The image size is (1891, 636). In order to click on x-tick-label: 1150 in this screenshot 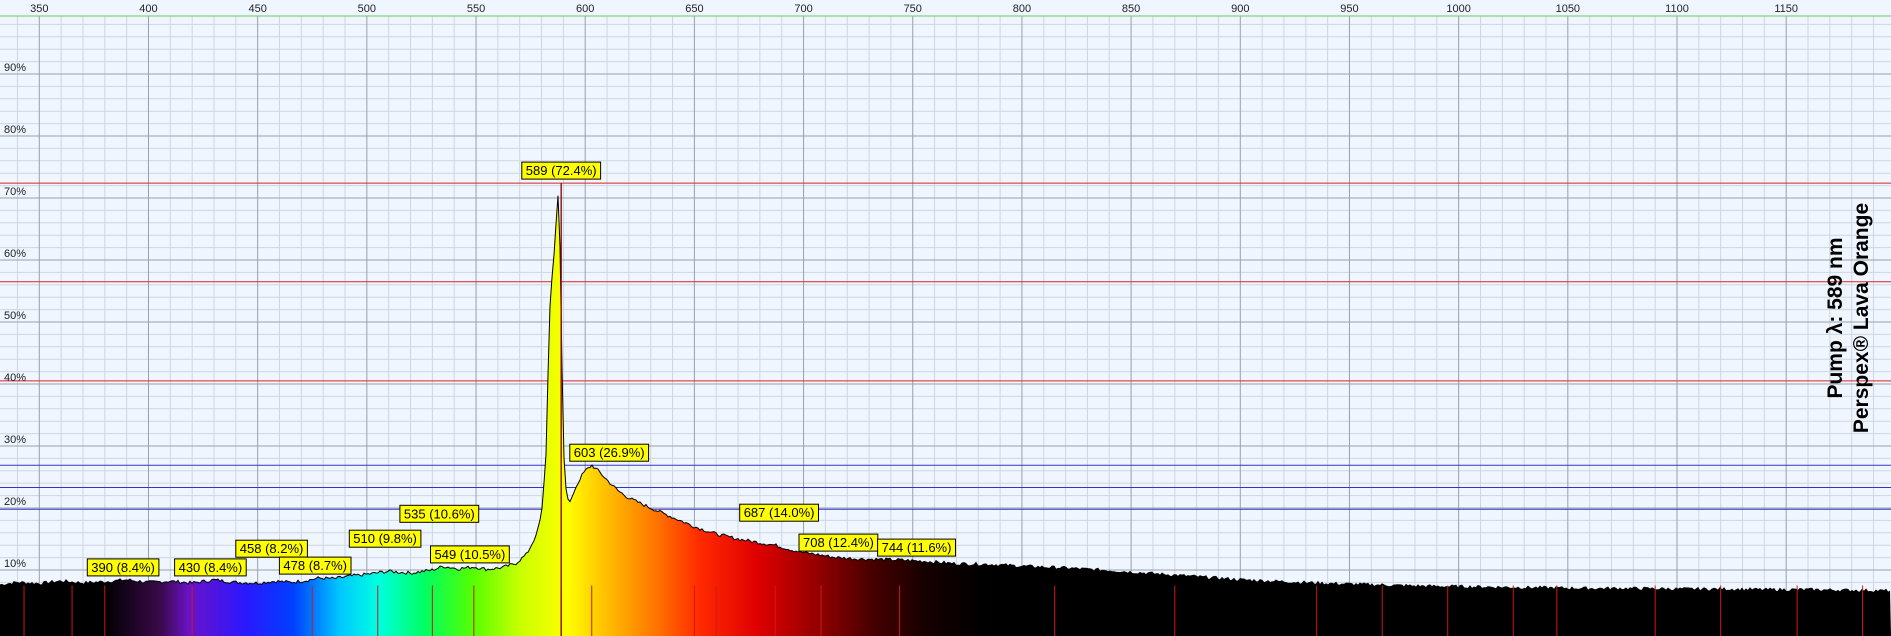, I will do `click(1786, 9)`.